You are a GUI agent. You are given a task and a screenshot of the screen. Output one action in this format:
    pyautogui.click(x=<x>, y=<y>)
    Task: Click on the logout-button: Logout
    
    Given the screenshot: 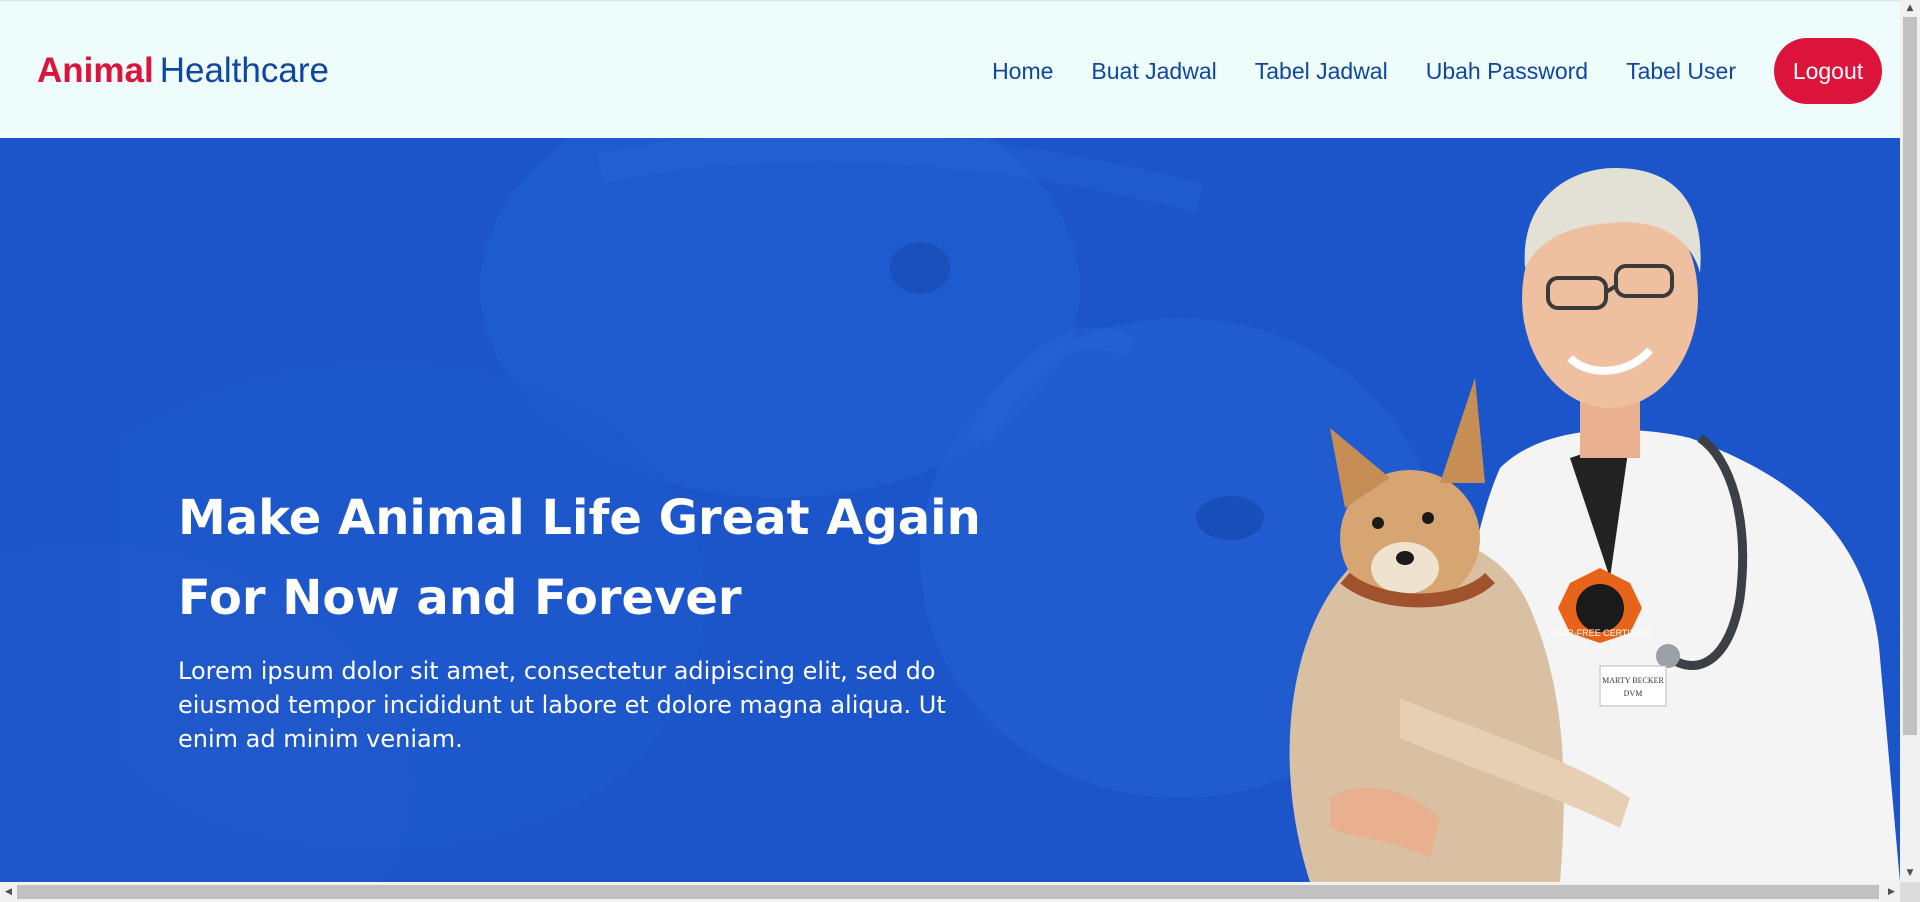 What is the action you would take?
    pyautogui.click(x=1828, y=71)
    